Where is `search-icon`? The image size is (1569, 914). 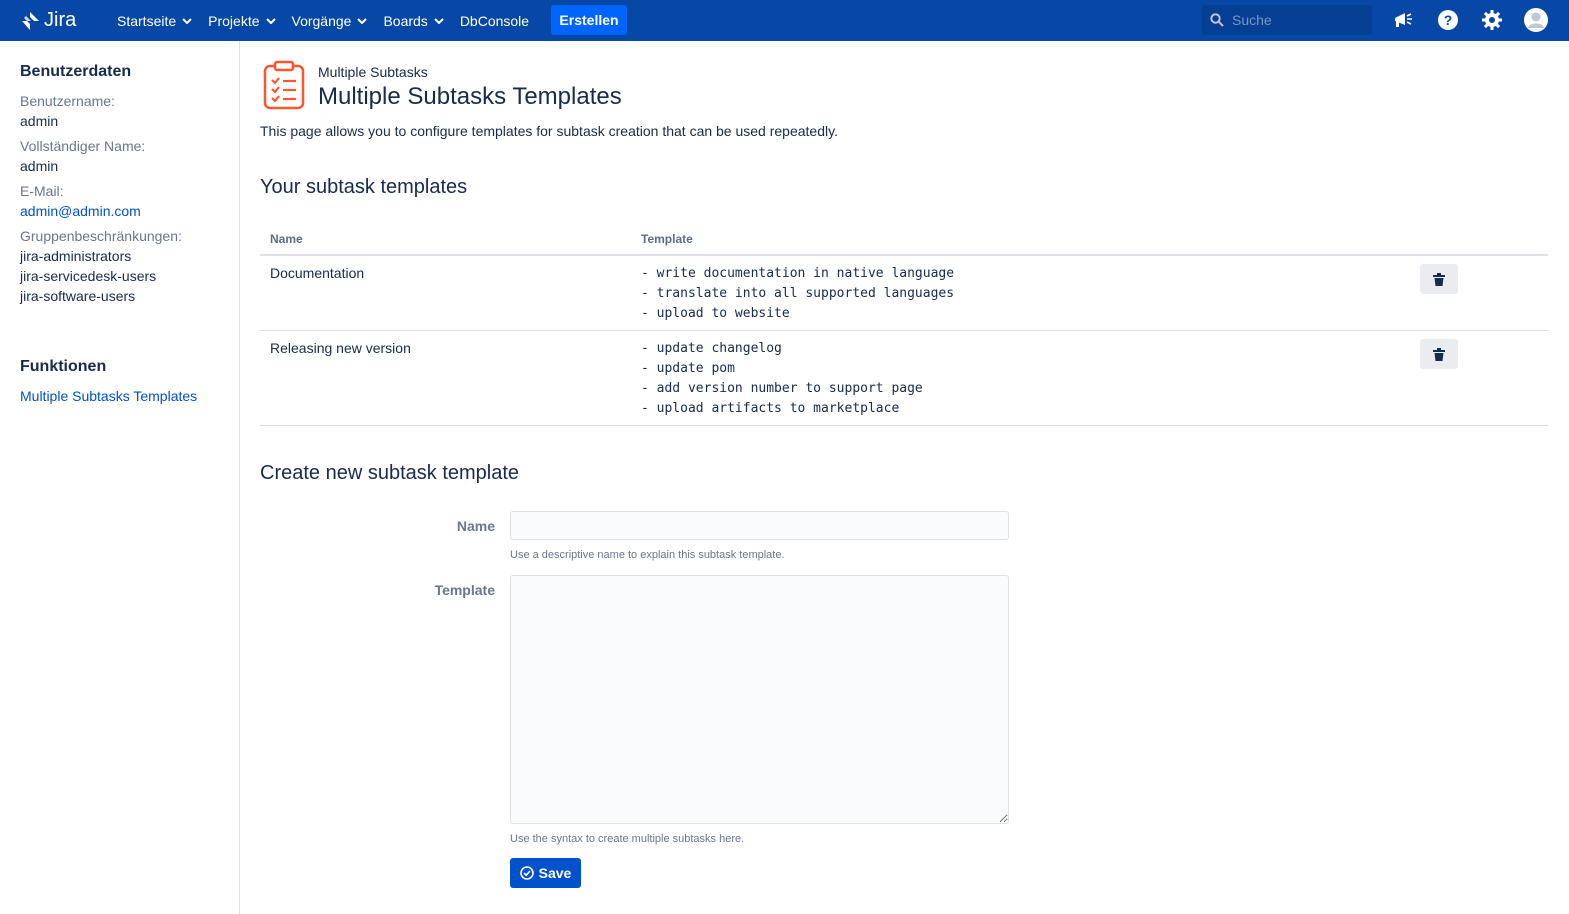 search-icon is located at coordinates (1217, 20).